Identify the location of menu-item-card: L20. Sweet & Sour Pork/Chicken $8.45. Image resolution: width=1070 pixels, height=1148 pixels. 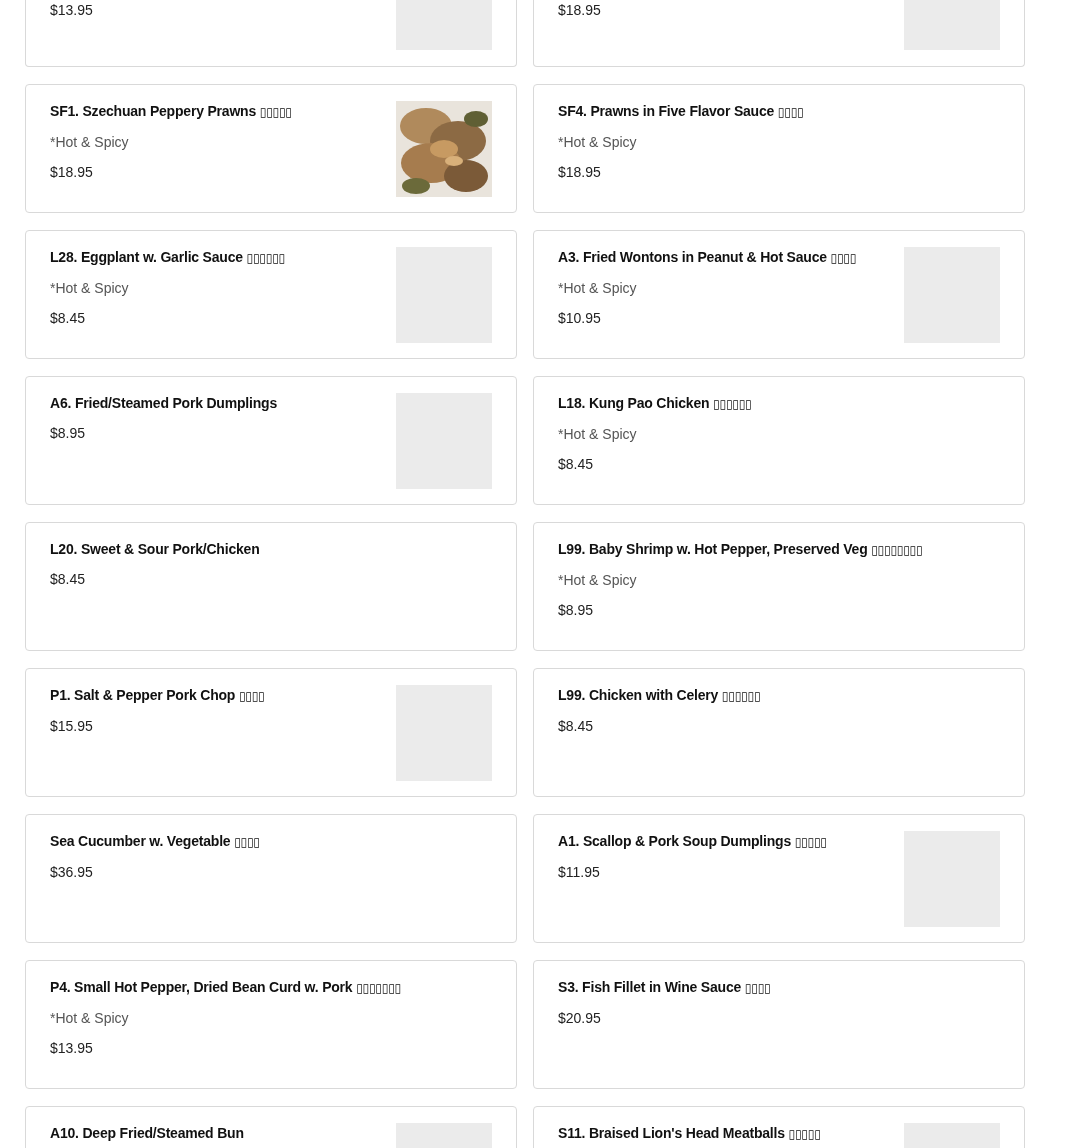
(271, 586).